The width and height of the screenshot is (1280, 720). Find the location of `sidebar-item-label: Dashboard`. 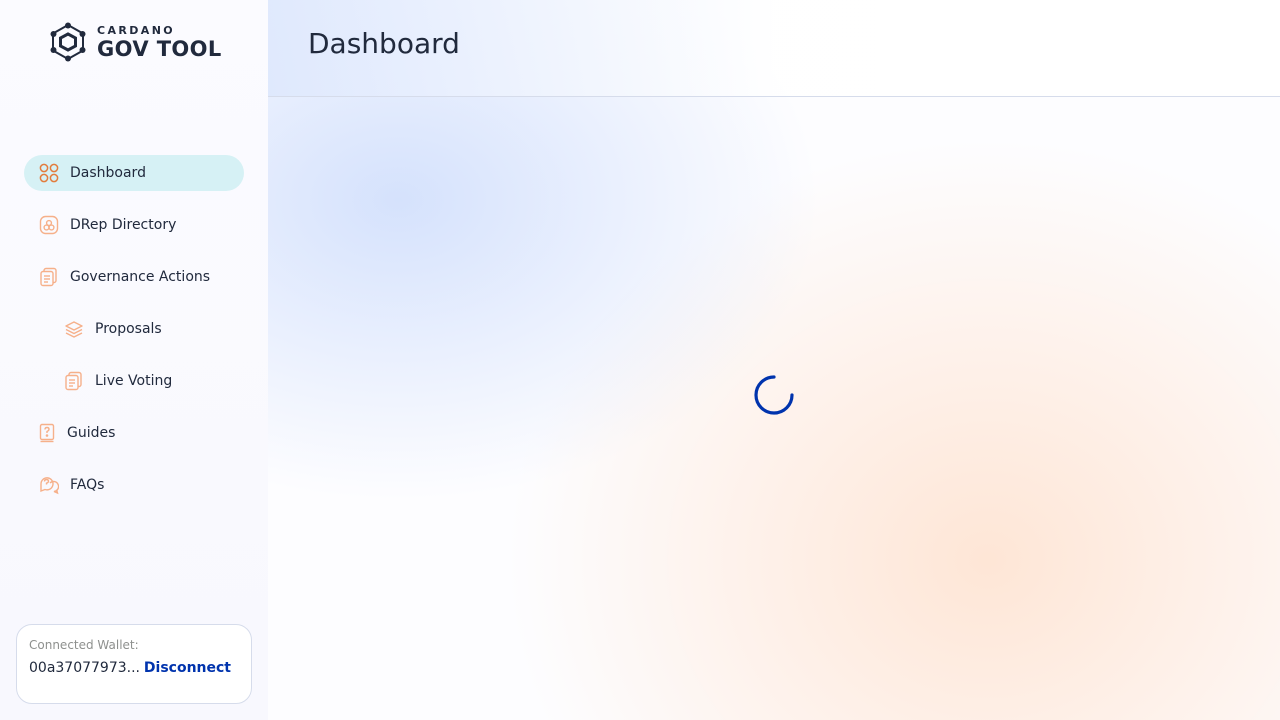

sidebar-item-label: Dashboard is located at coordinates (108, 173).